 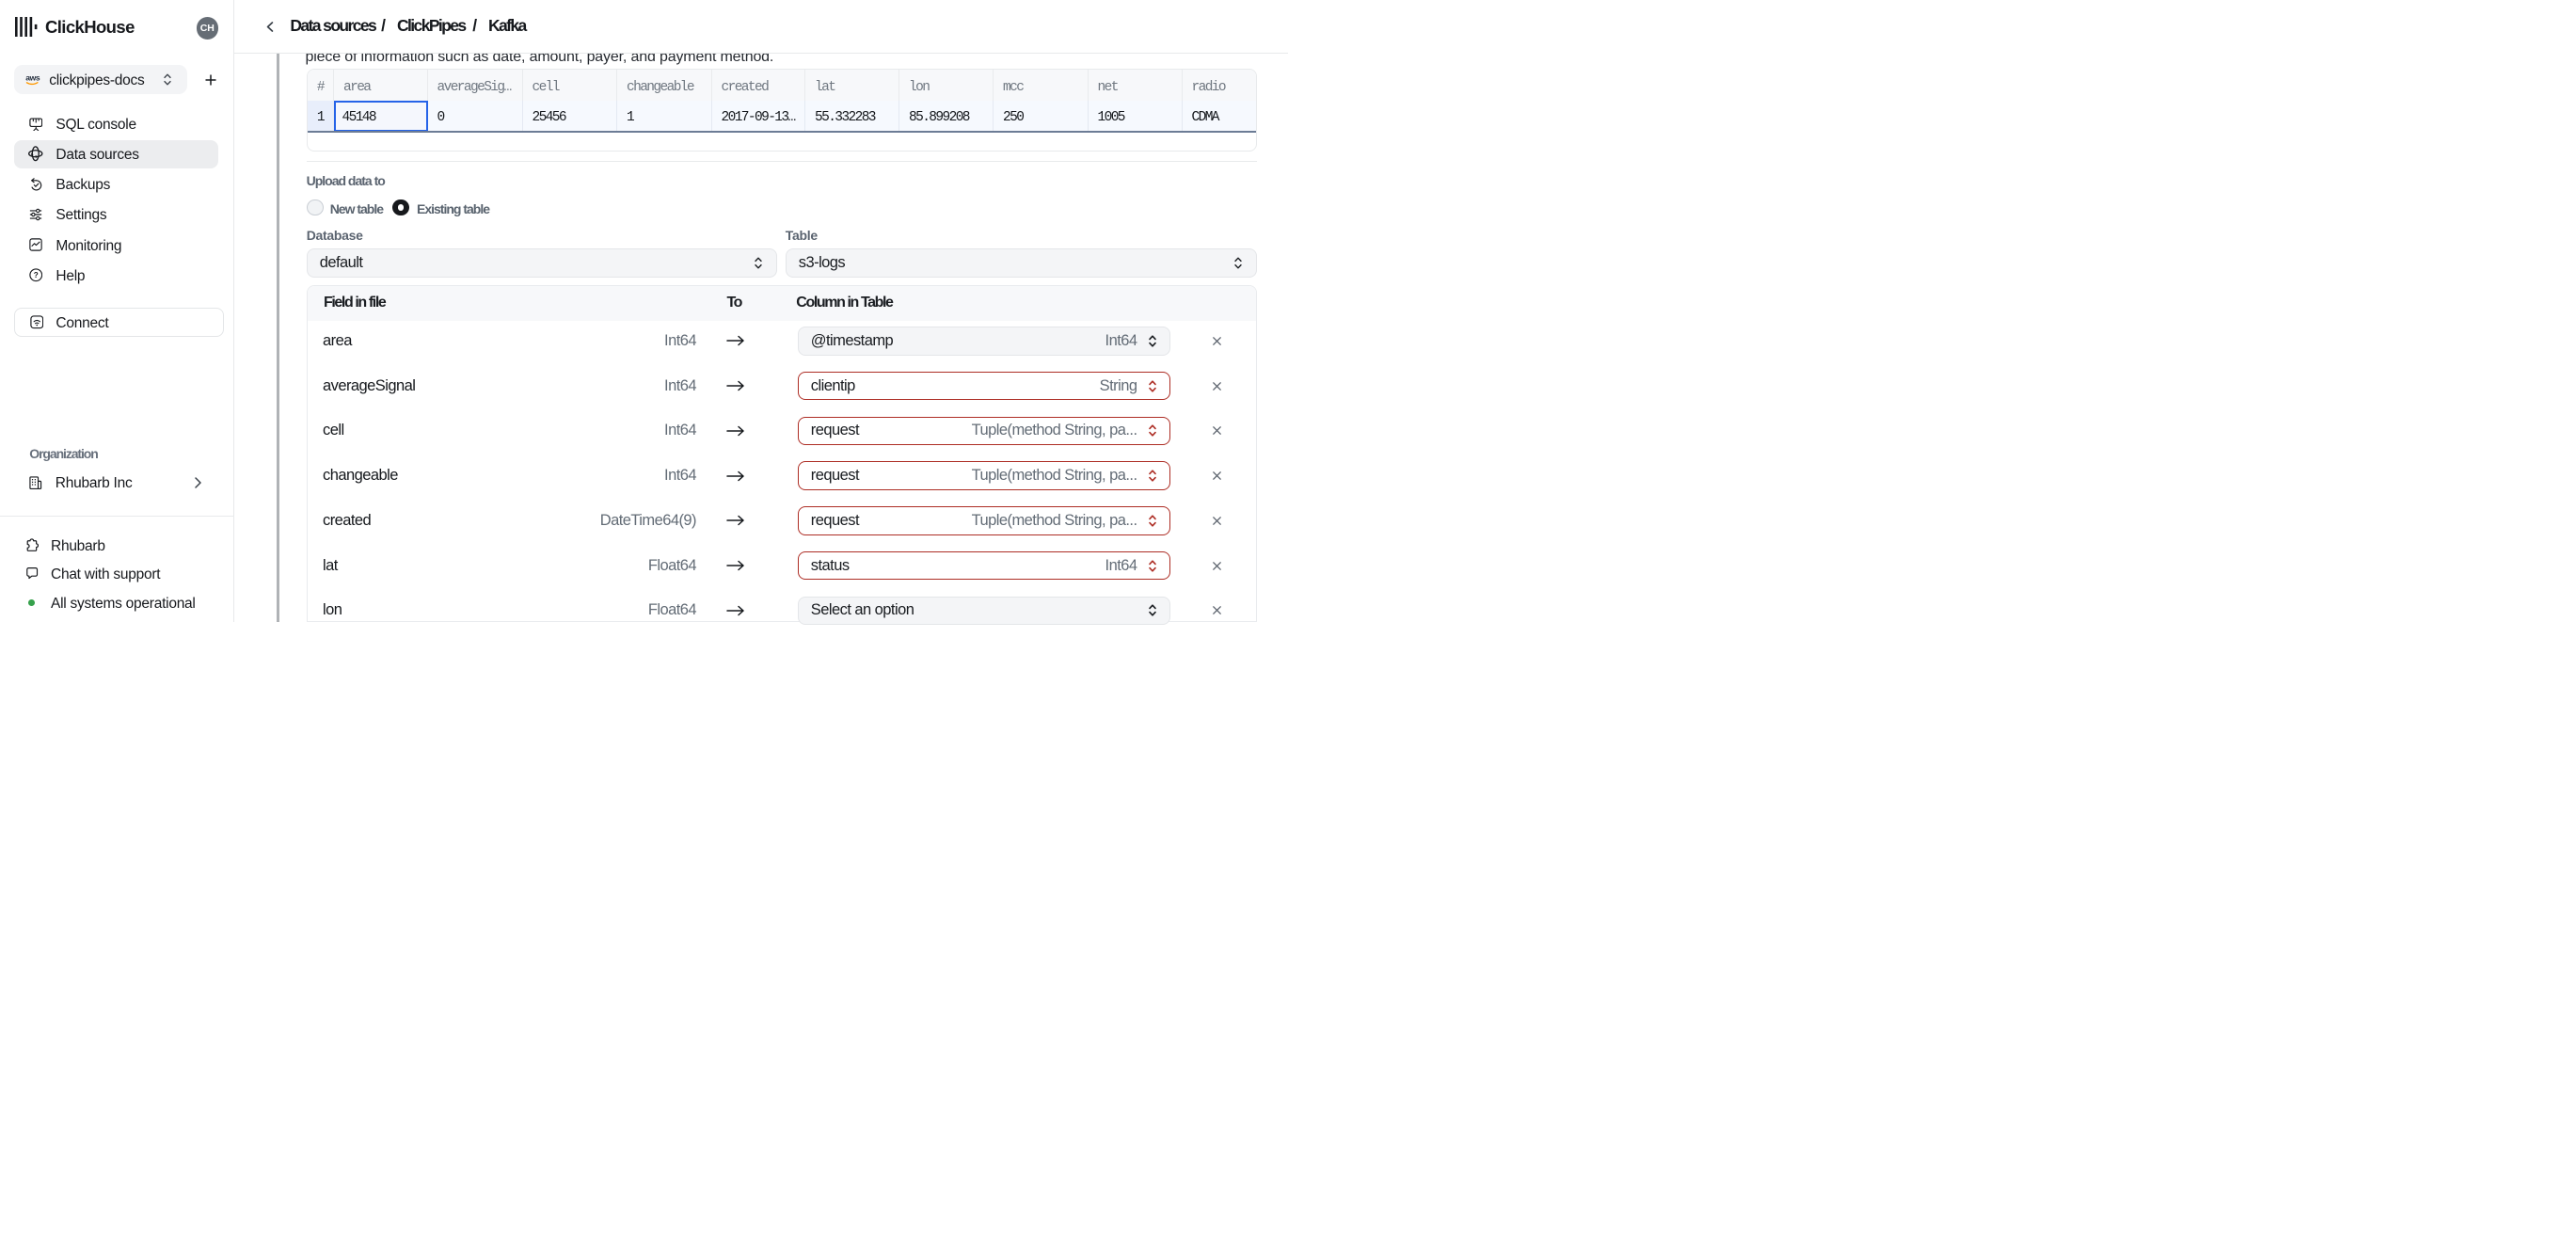 I want to click on svg-text: aws, so click(x=32, y=77).